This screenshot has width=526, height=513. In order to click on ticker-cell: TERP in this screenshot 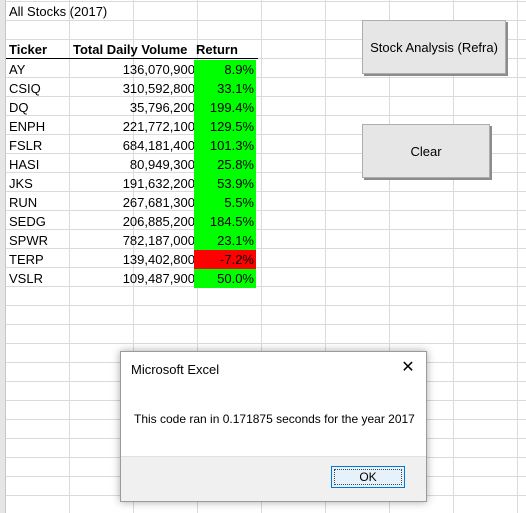, I will do `click(26, 259)`.